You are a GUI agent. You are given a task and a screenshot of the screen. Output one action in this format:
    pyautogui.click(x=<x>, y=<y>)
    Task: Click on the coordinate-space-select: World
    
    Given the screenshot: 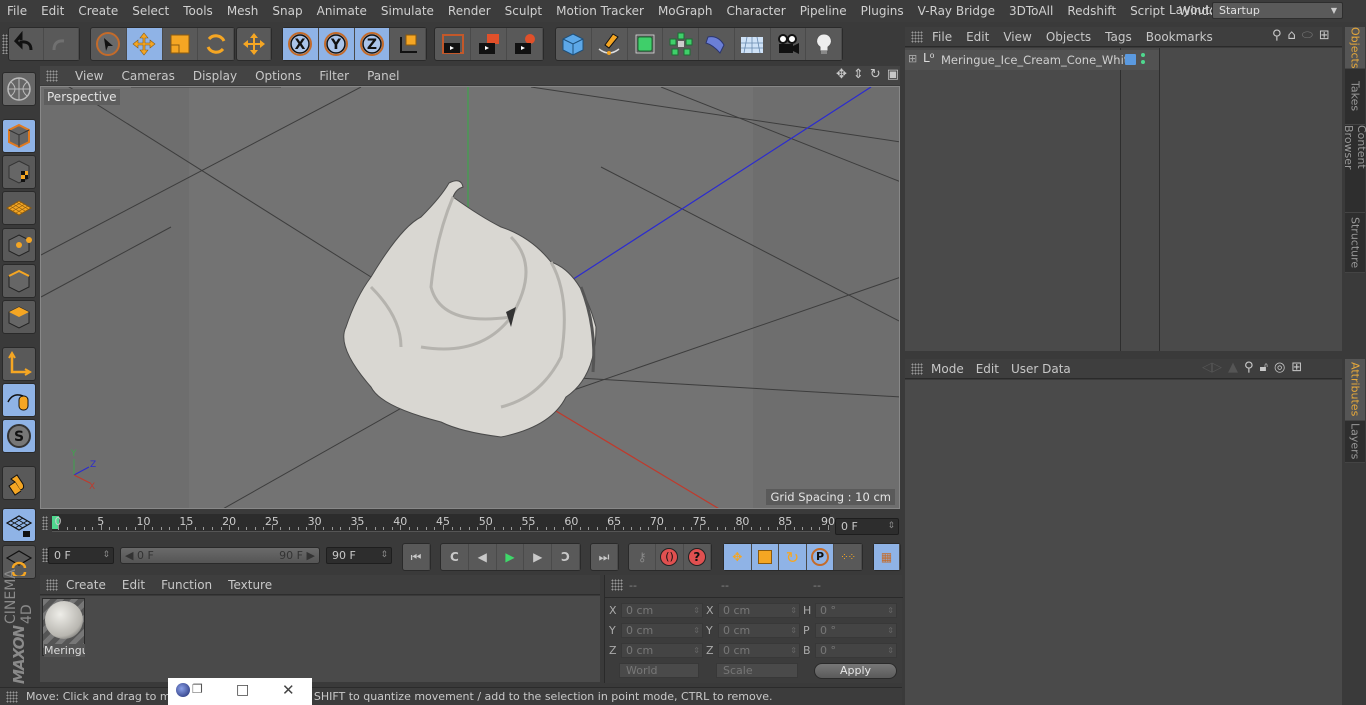 What is the action you would take?
    pyautogui.click(x=659, y=670)
    